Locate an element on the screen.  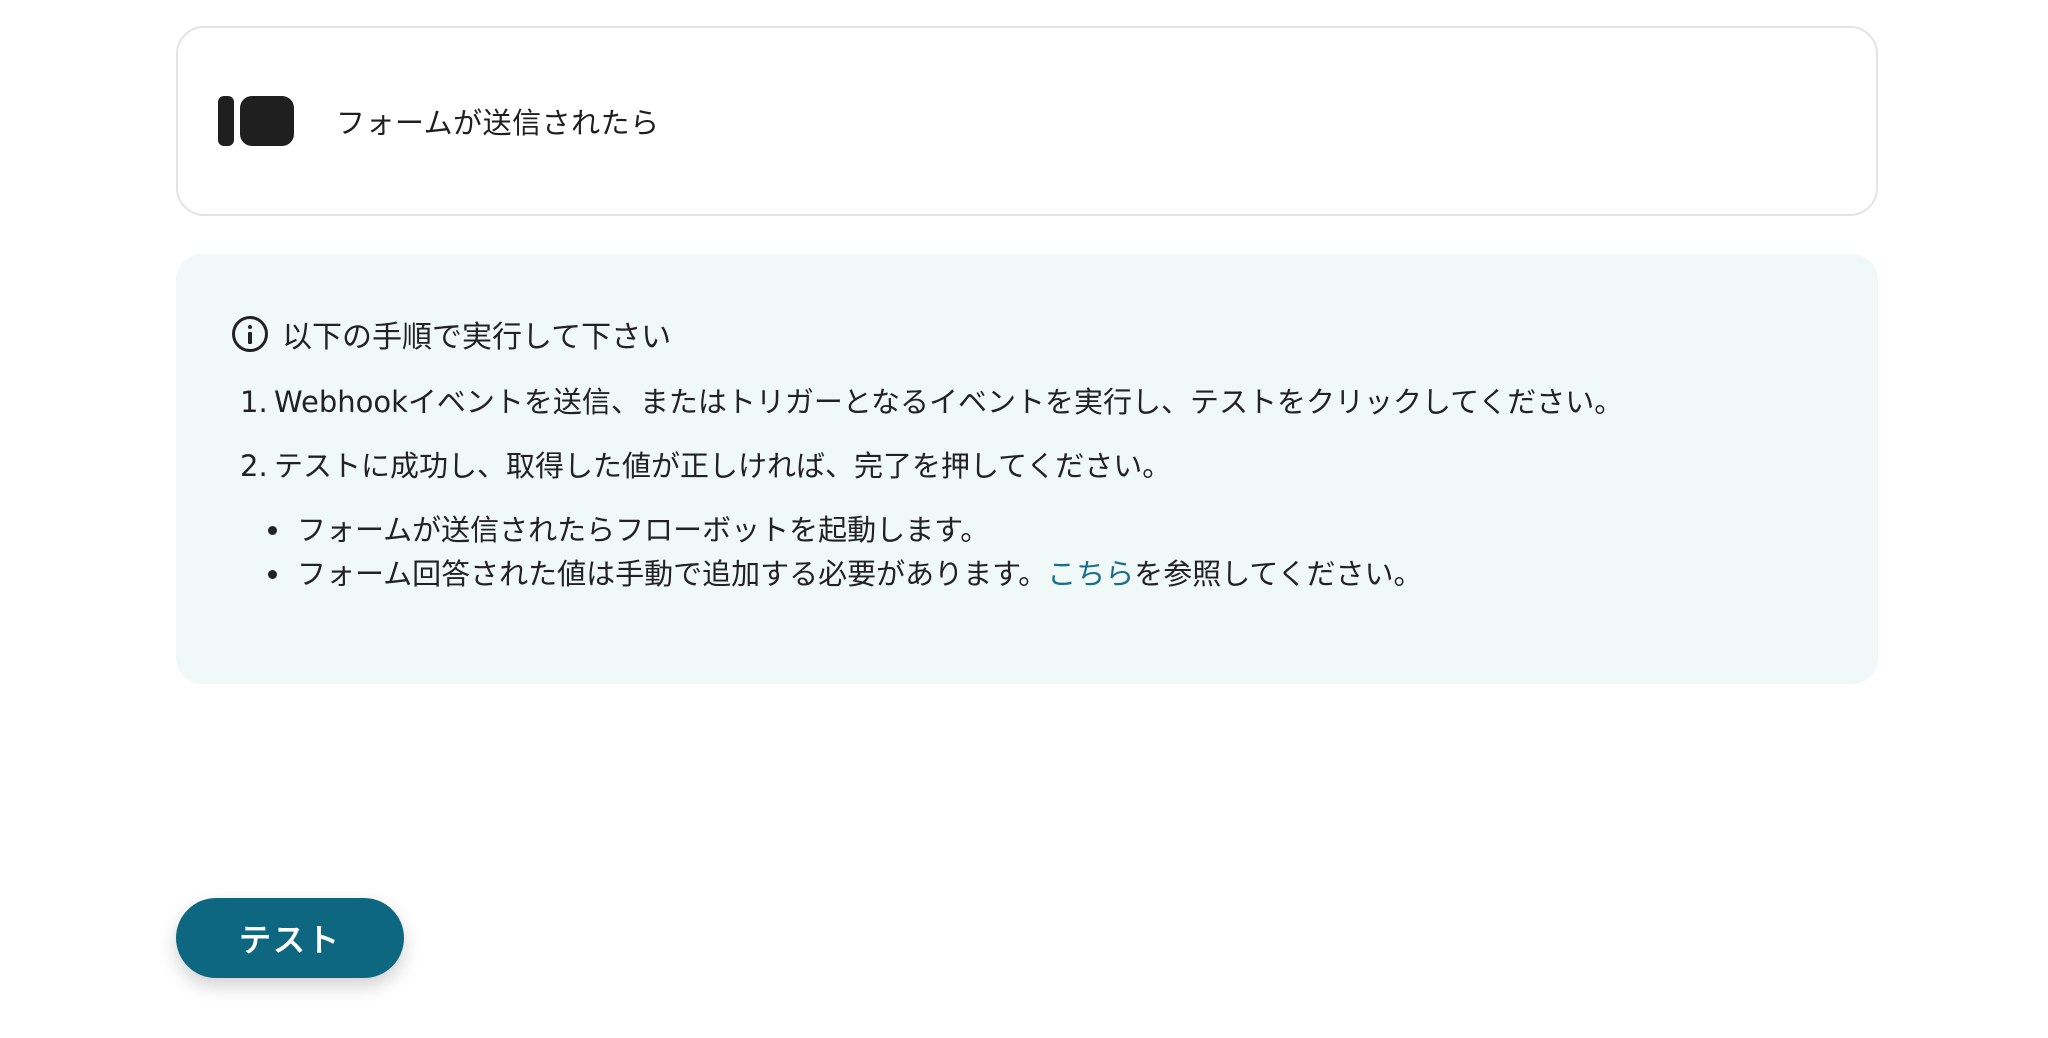
step-text: テストに成功し、取得した値が正しければ、完了を押してください。 is located at coordinates (723, 466).